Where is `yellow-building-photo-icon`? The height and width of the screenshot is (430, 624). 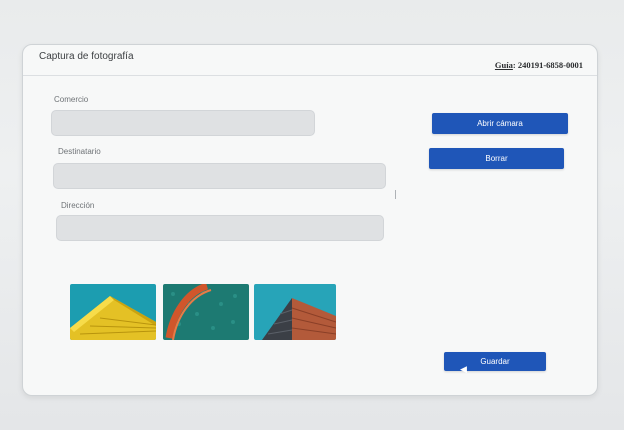 yellow-building-photo-icon is located at coordinates (113, 312).